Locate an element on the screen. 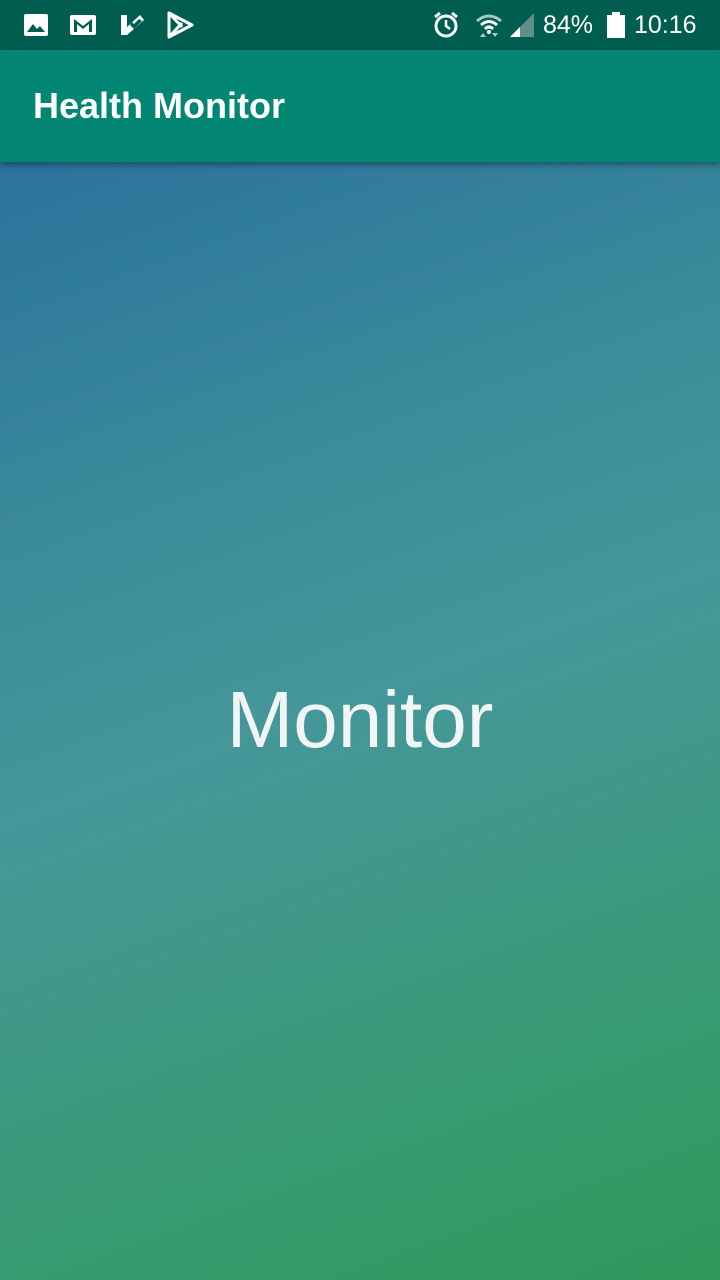  monitor-label: Monitor is located at coordinates (360, 719).